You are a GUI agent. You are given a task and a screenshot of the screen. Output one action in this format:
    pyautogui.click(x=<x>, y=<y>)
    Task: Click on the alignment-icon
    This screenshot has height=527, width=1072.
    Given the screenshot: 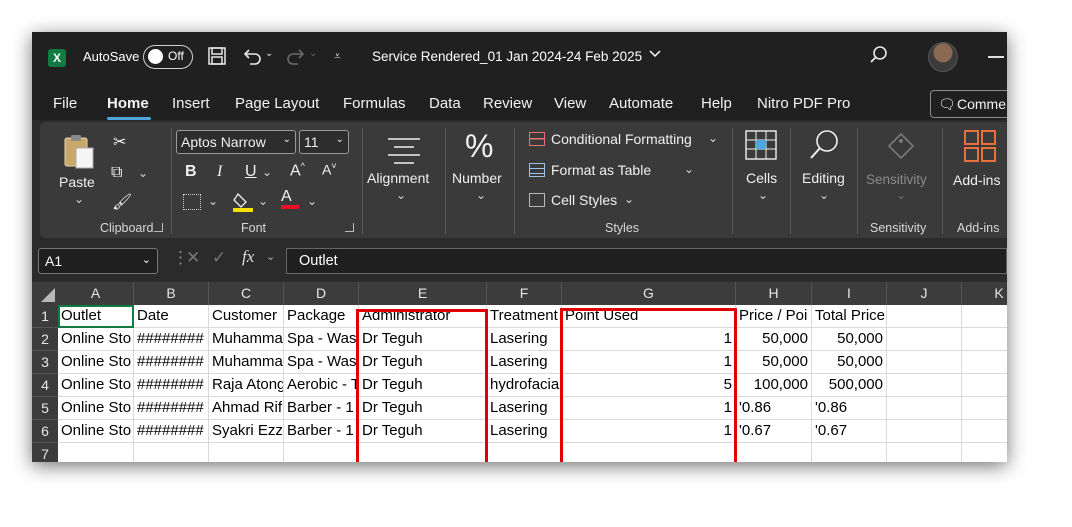 What is the action you would take?
    pyautogui.click(x=404, y=153)
    